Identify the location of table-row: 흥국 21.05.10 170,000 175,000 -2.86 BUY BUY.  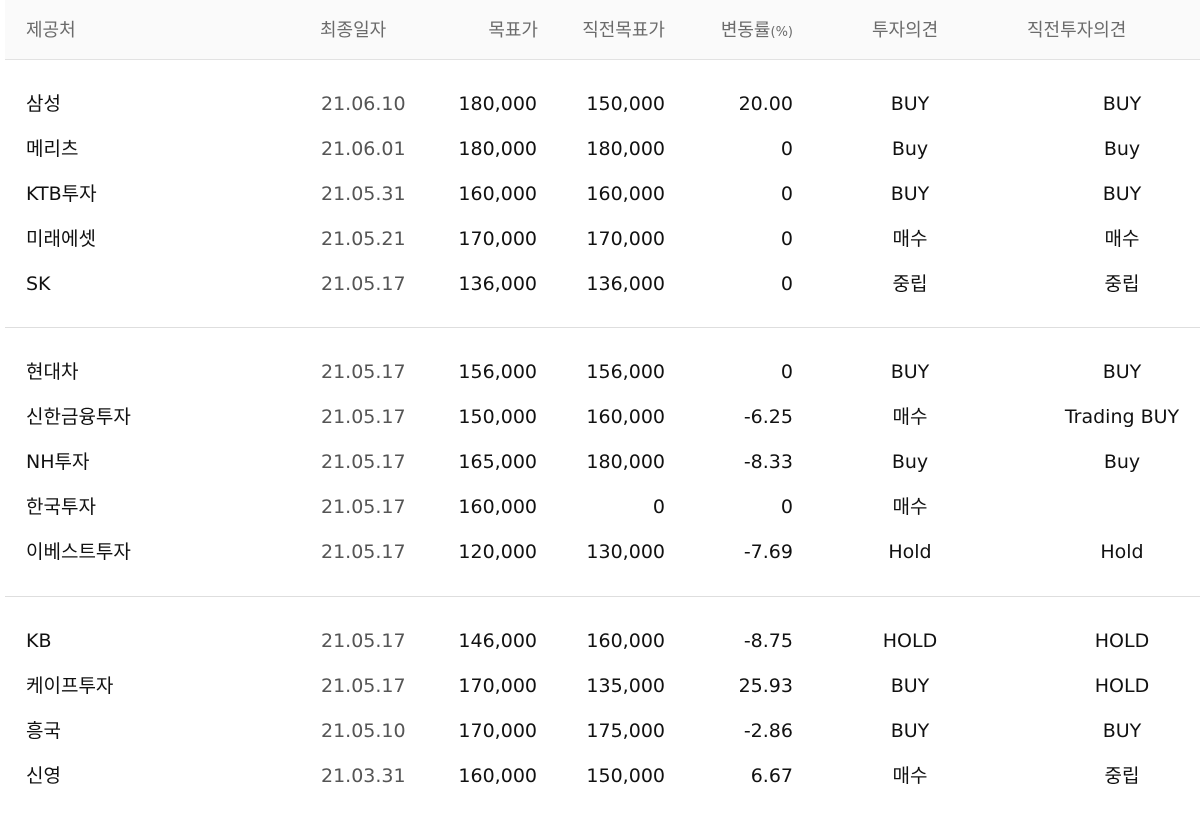
(602, 741).